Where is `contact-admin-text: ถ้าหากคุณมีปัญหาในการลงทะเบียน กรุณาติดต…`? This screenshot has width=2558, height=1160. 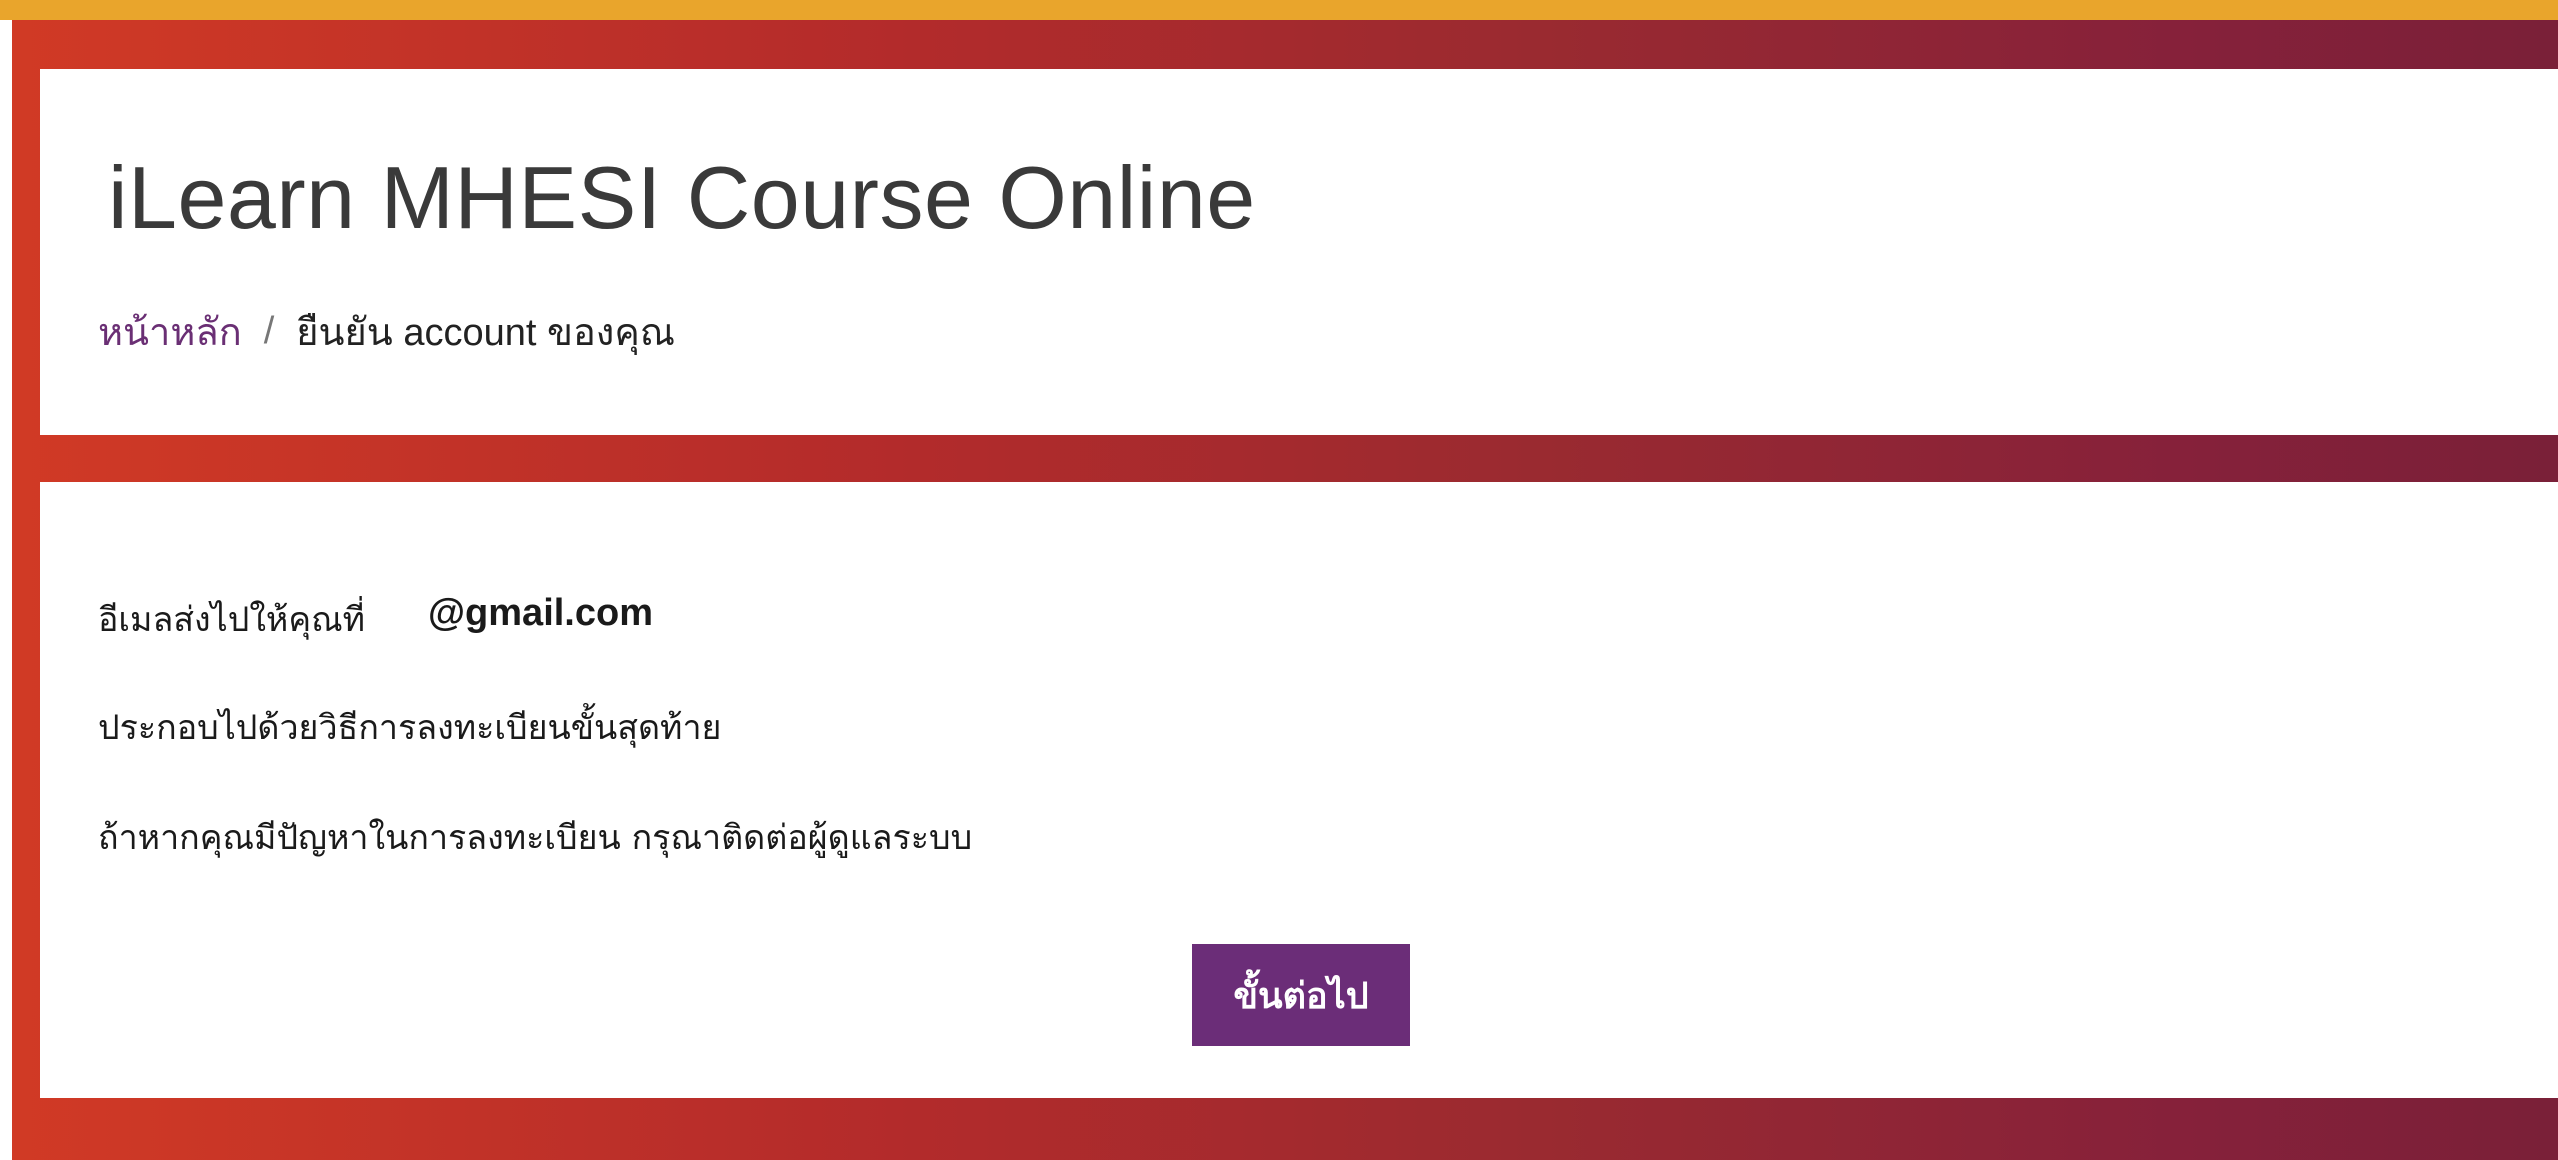 contact-admin-text: ถ้าหากคุณมีปัญหาในการลงทะเบียน กรุณาติดต… is located at coordinates (535, 838).